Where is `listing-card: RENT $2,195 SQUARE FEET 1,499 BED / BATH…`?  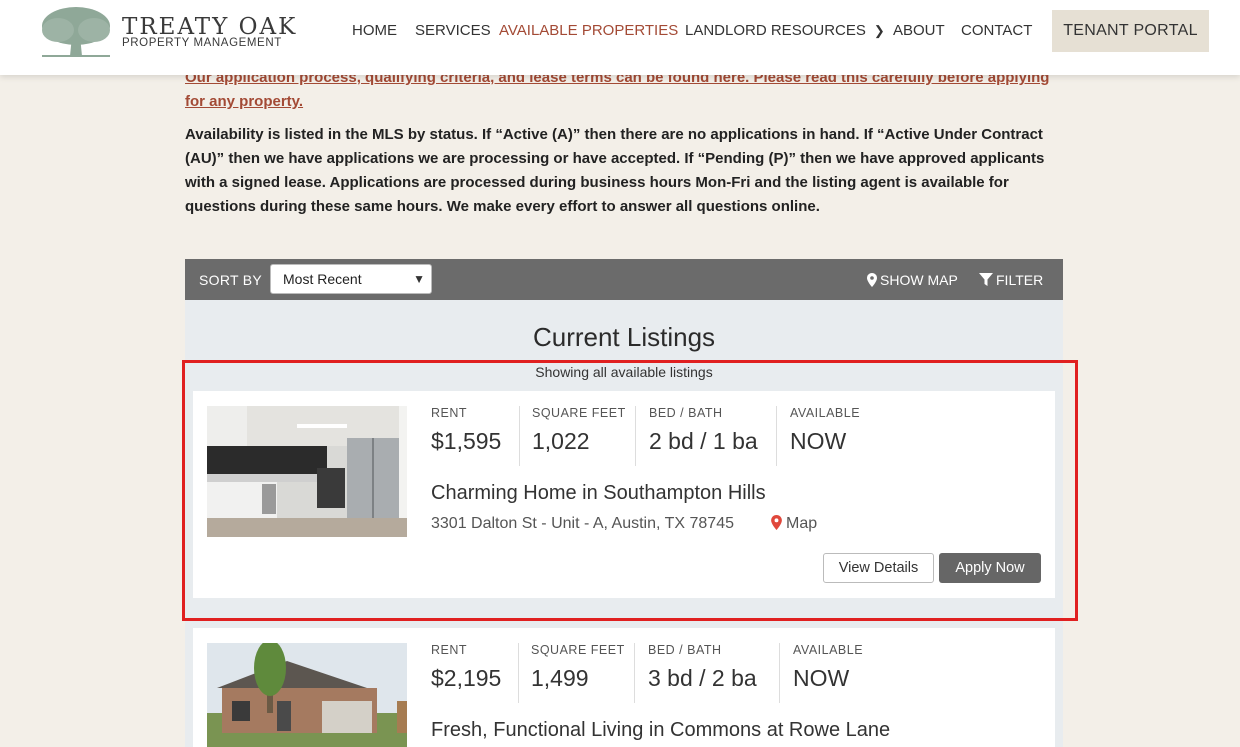
listing-card: RENT $2,195 SQUARE FEET 1,499 BED / BATH… is located at coordinates (624, 687).